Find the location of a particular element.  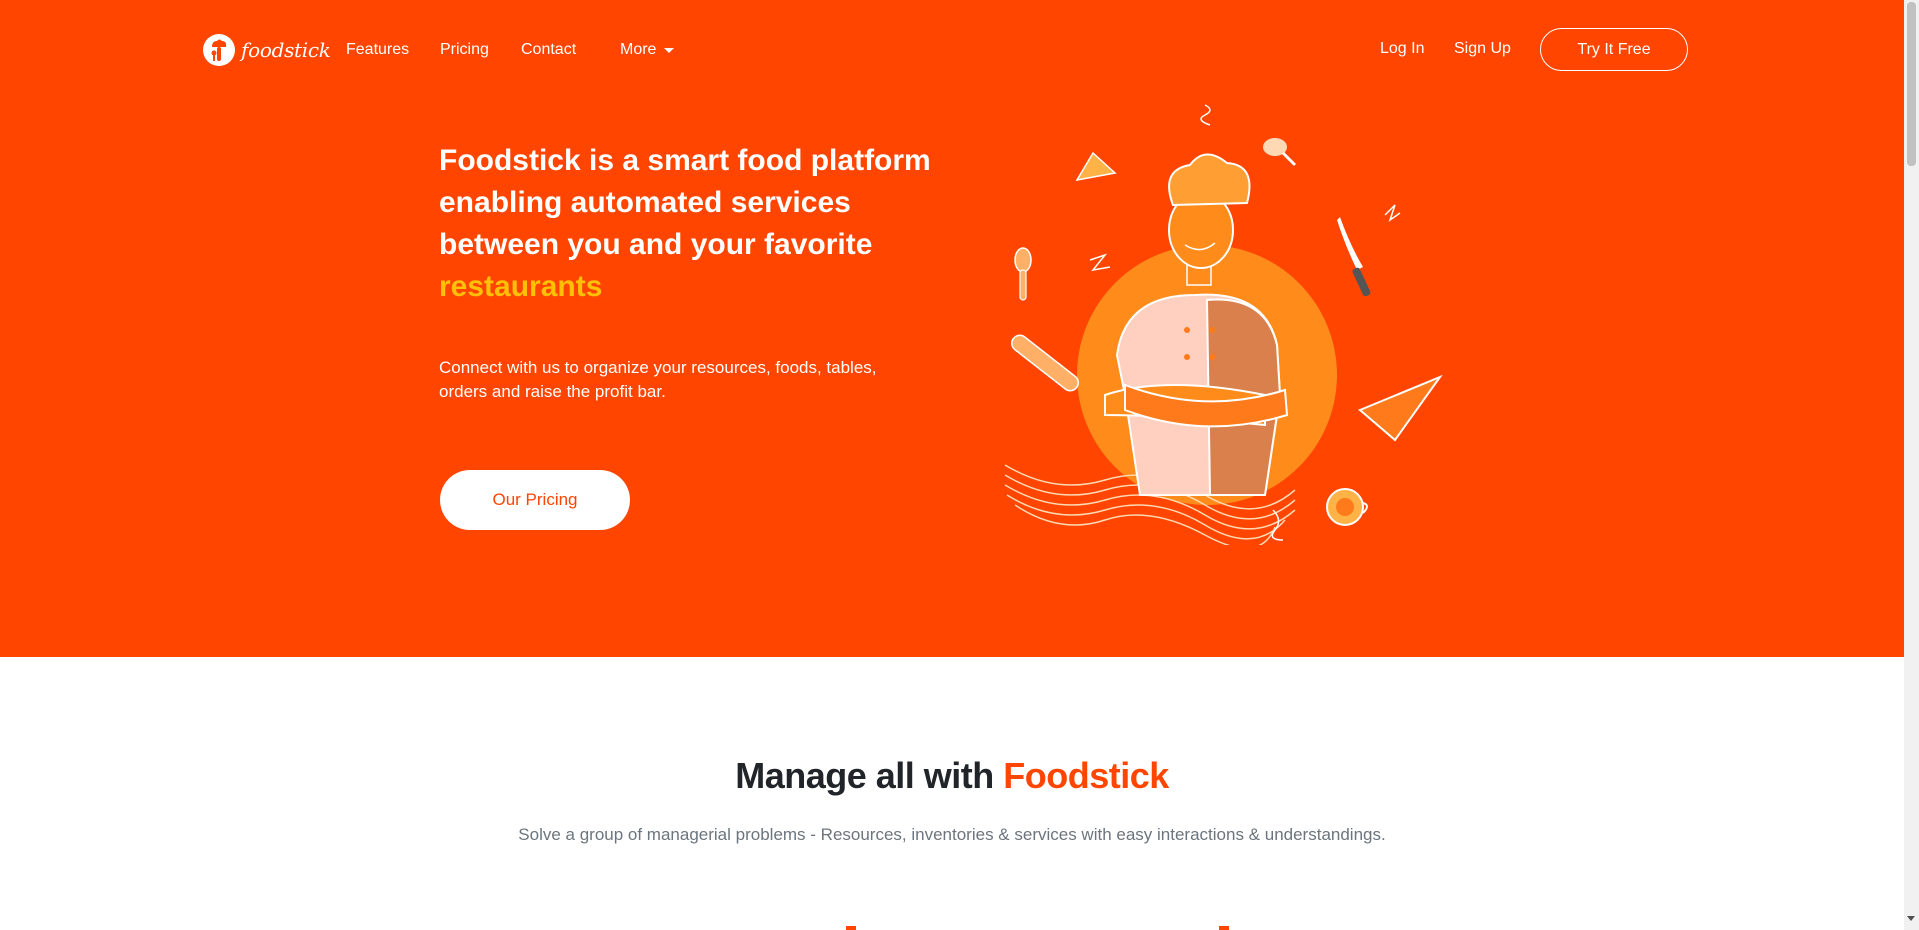

hero-headline-accent: restaurants is located at coordinates (521, 286).